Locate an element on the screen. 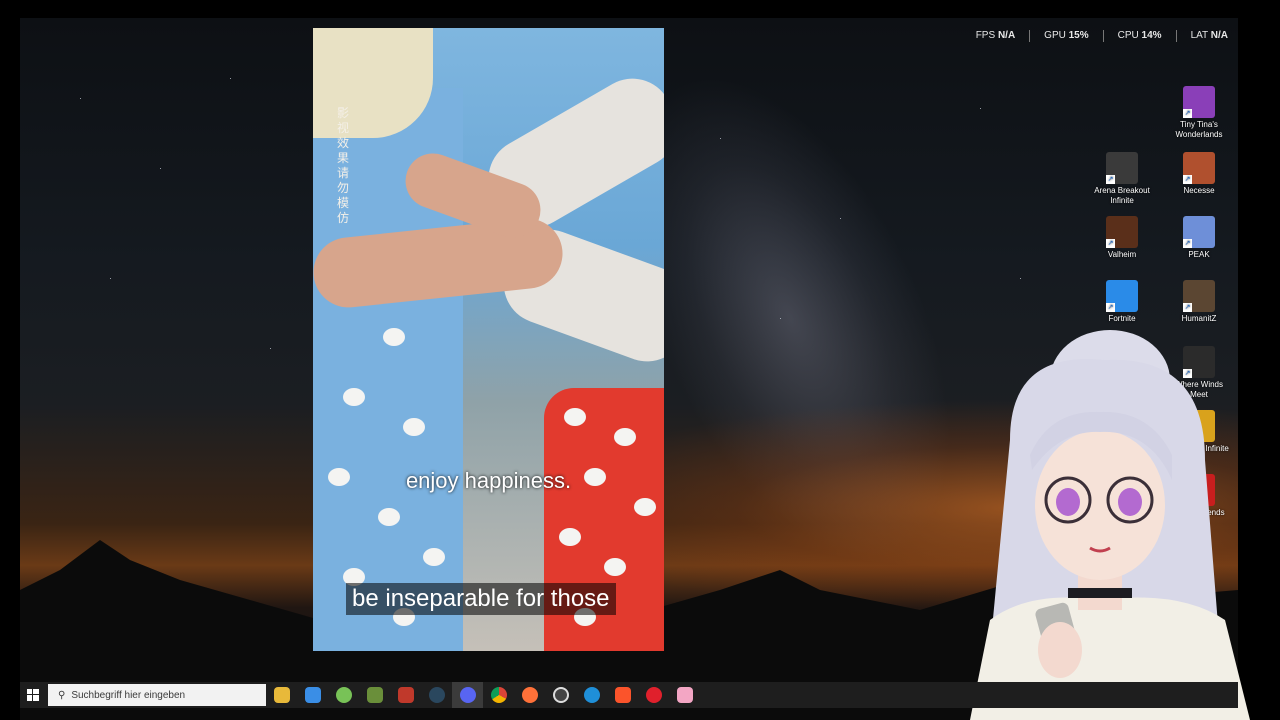  desktop-icon-humanitz: ↗ HumanitZ is located at coordinates (1199, 302).